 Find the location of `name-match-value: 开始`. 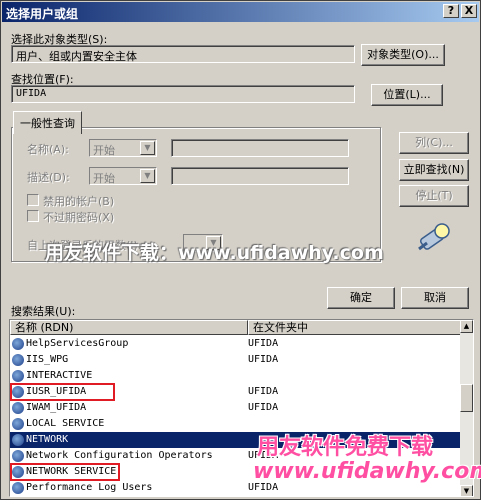

name-match-value: 开始 is located at coordinates (104, 150).